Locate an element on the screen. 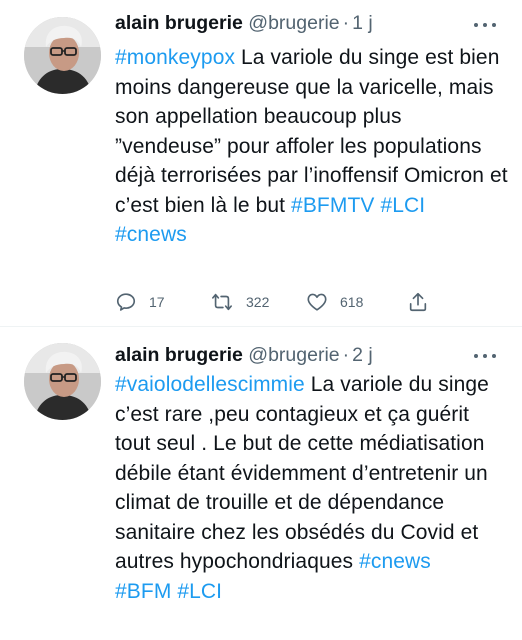 The width and height of the screenshot is (522, 640). like-button: 618 is located at coordinates (334, 302).